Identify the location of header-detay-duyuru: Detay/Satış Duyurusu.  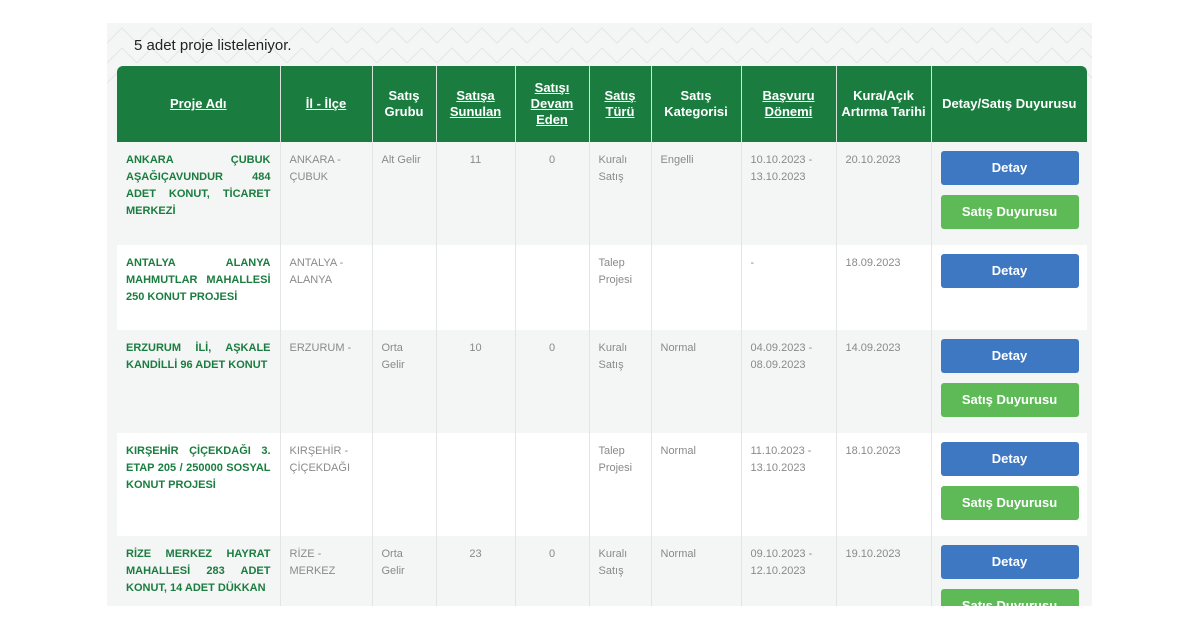
(1009, 104).